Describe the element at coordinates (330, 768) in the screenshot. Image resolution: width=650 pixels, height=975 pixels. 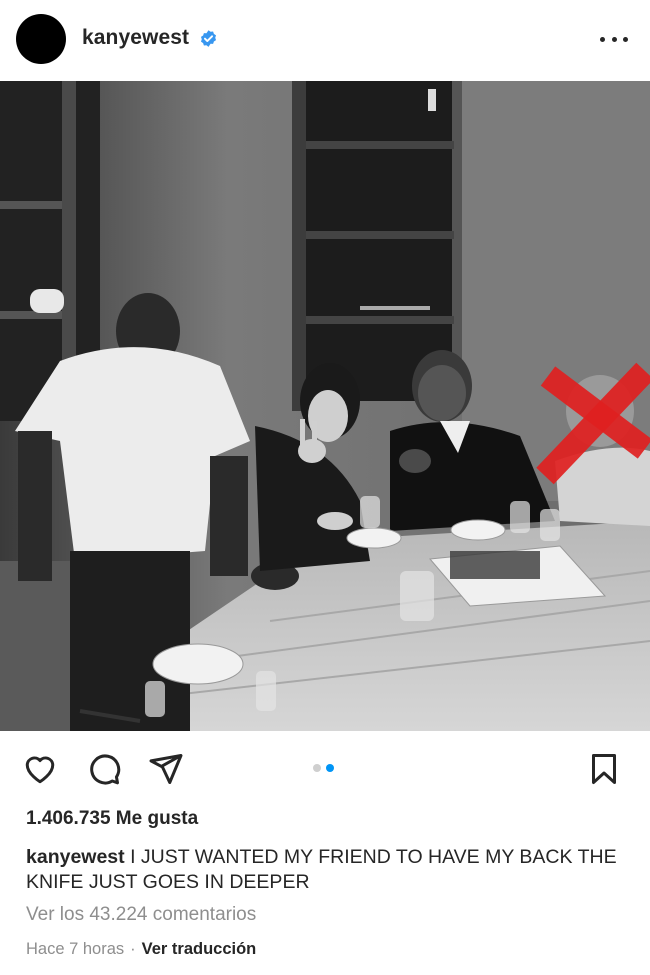
I see `carousel-dot-active` at that location.